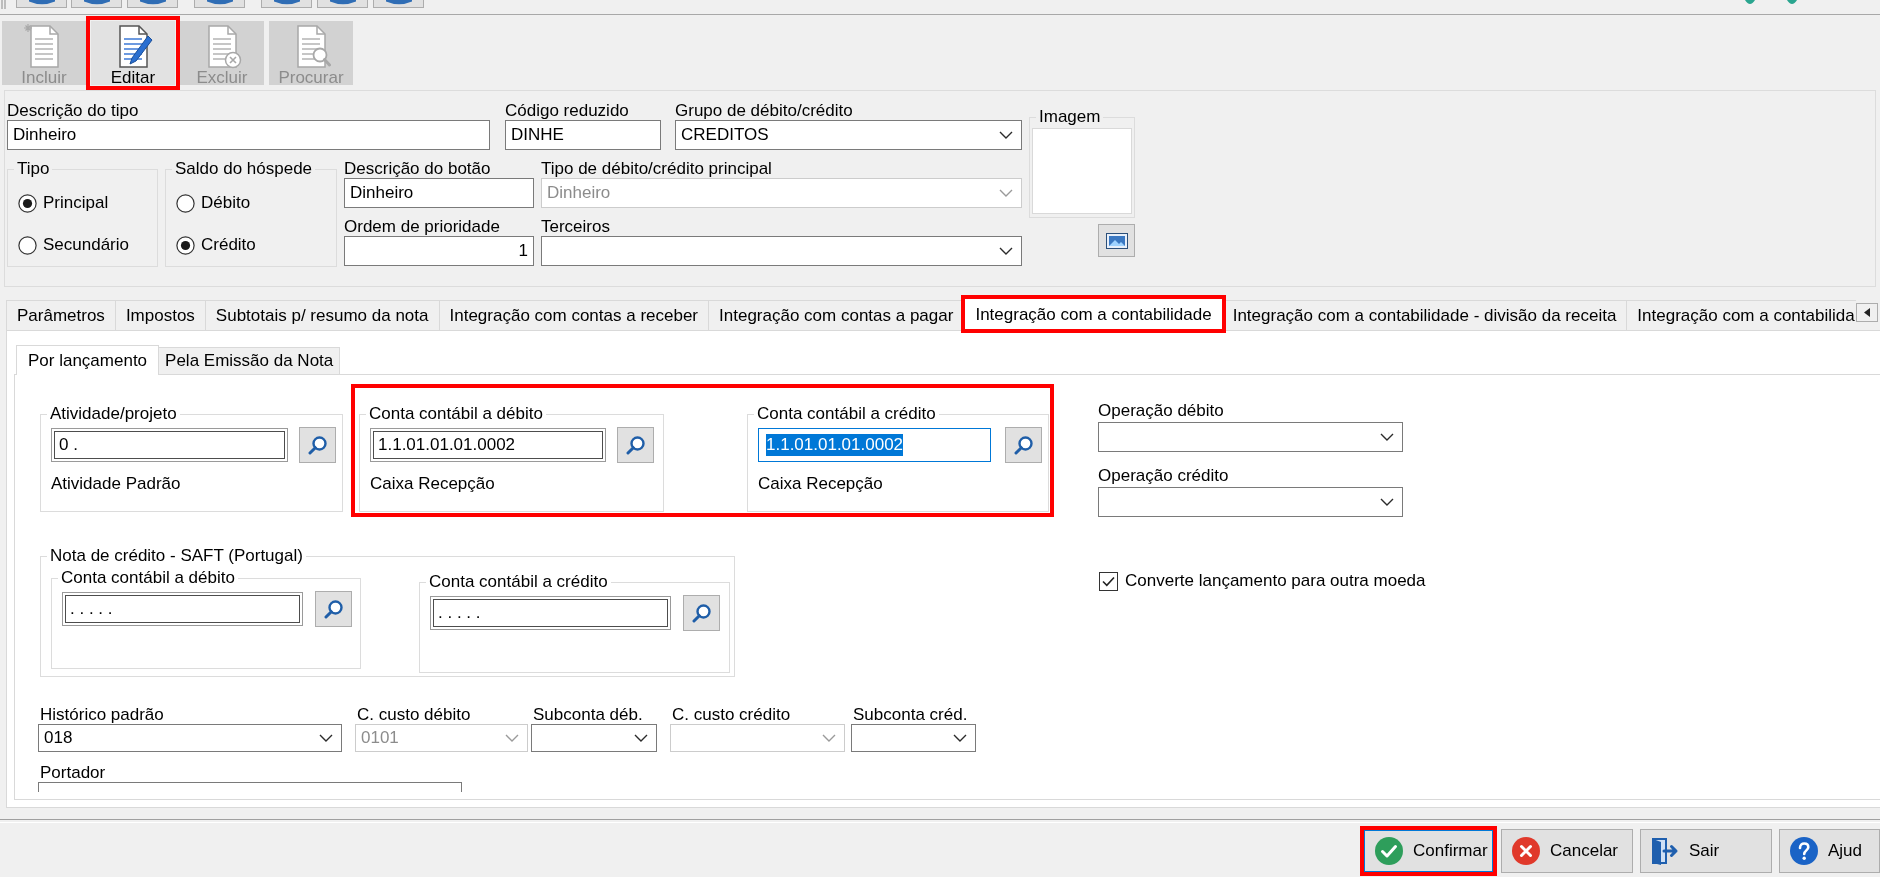  What do you see at coordinates (73, 245) in the screenshot?
I see `radio-option: Secundário` at bounding box center [73, 245].